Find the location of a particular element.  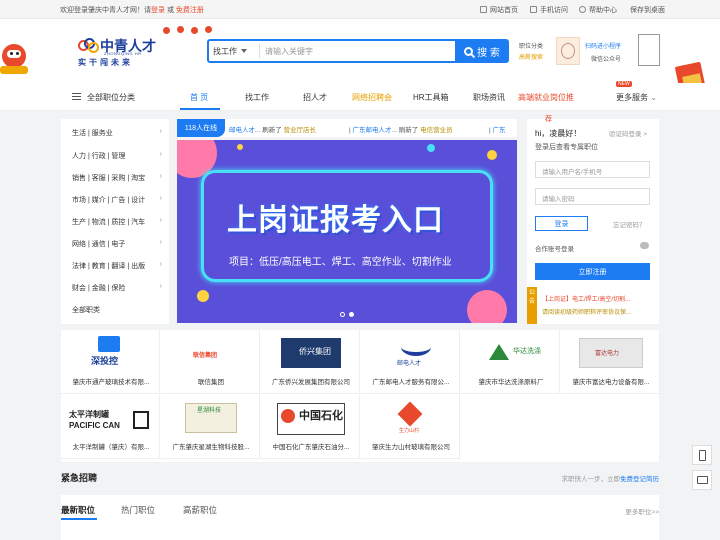

company-logo-text: 深投控 is located at coordinates (105, 361).